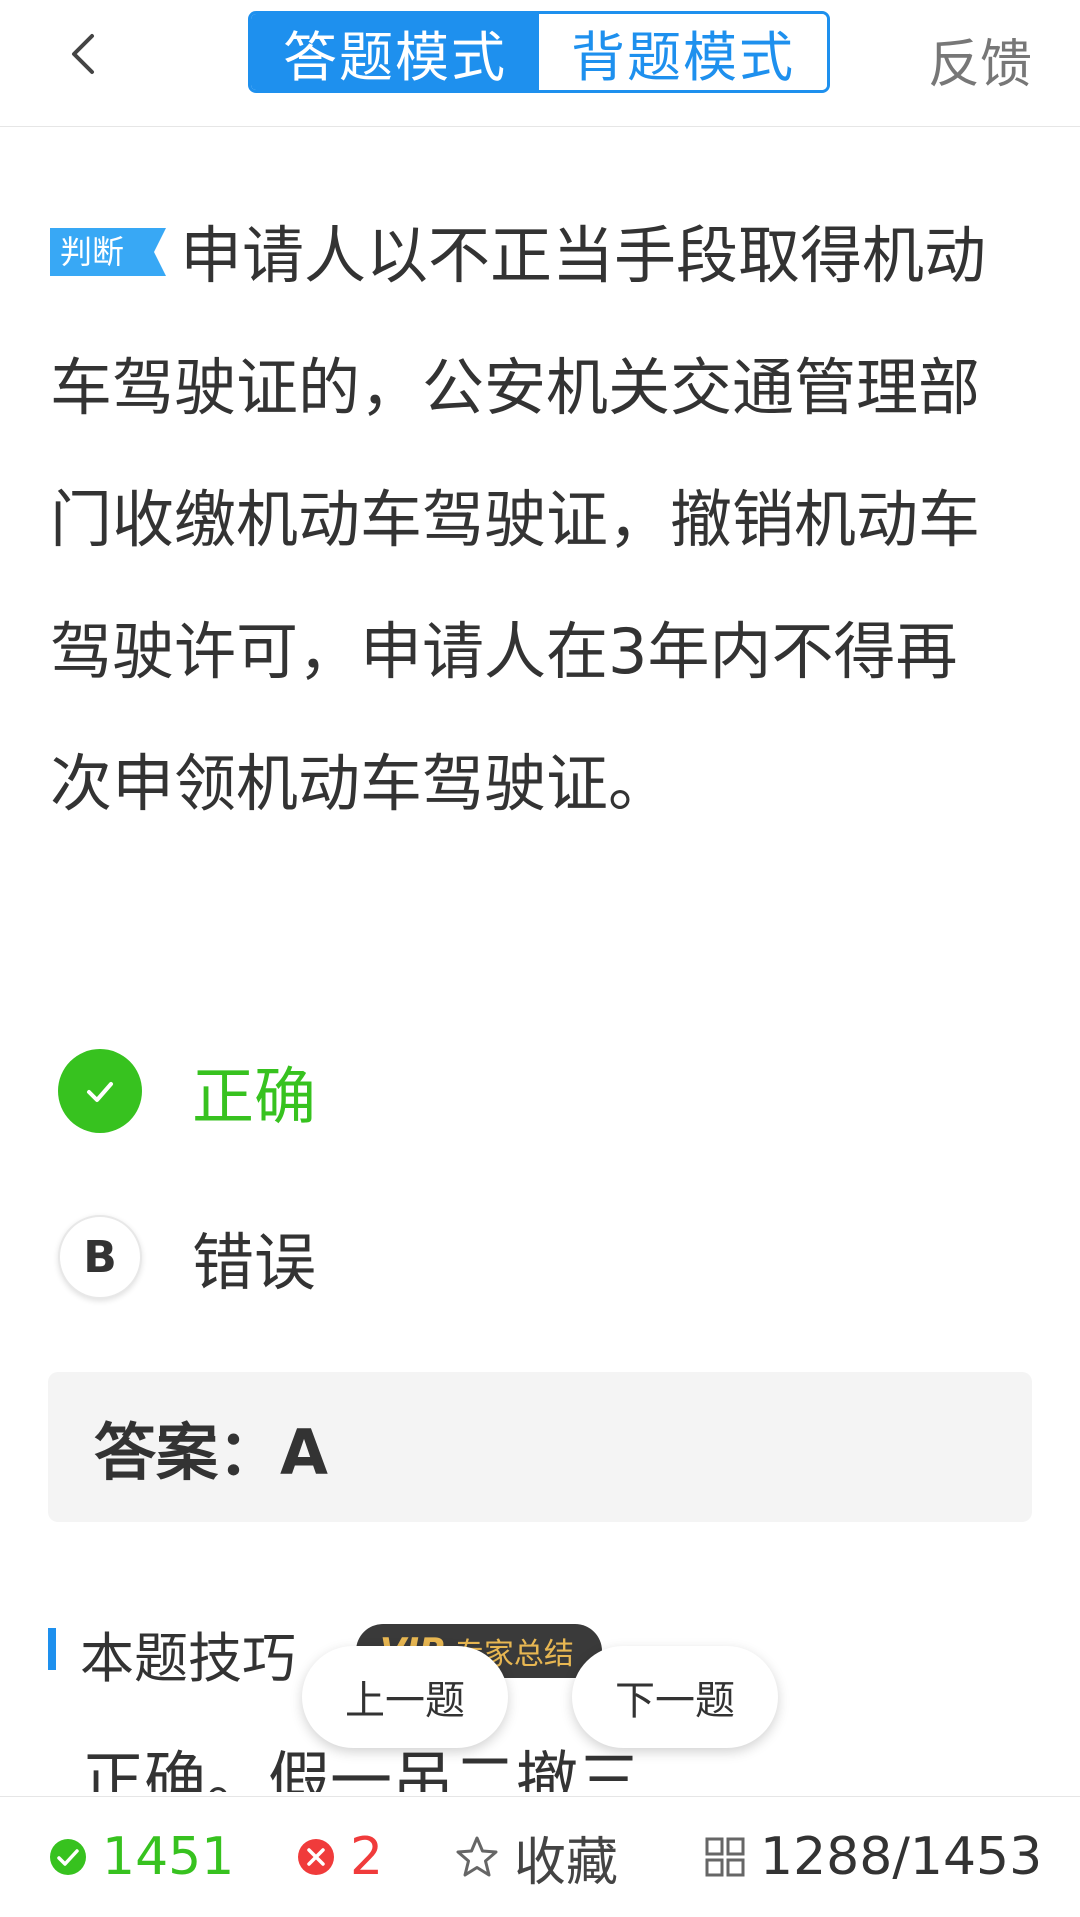  Describe the element at coordinates (52, 1649) in the screenshot. I see `tips-accent-bar` at that location.